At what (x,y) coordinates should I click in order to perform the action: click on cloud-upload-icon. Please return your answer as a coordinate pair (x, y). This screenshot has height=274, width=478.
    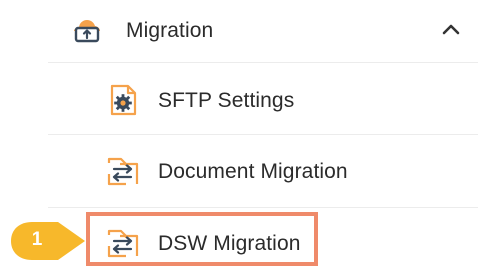
    Looking at the image, I should click on (87, 31).